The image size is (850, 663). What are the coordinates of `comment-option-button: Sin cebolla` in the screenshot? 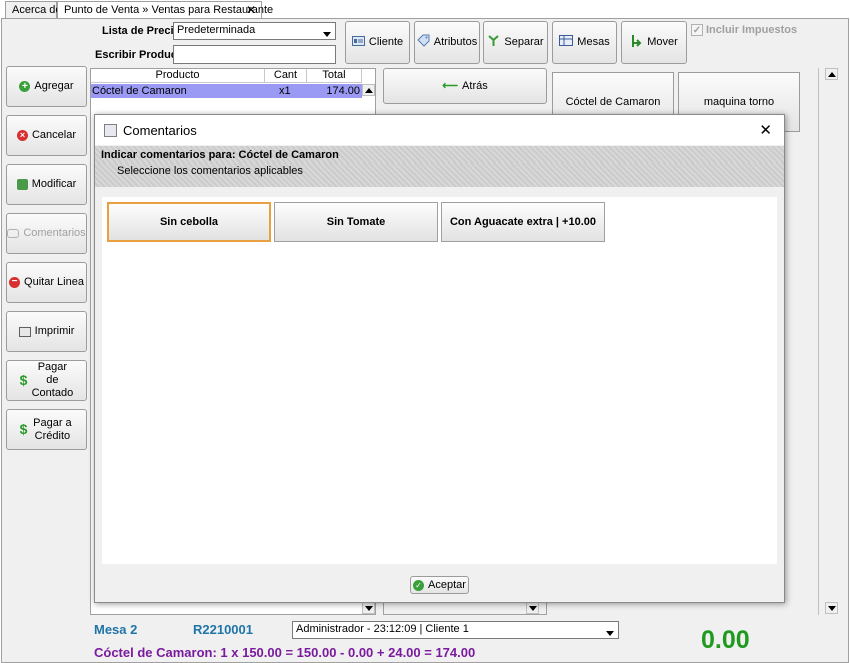 It's located at (189, 222).